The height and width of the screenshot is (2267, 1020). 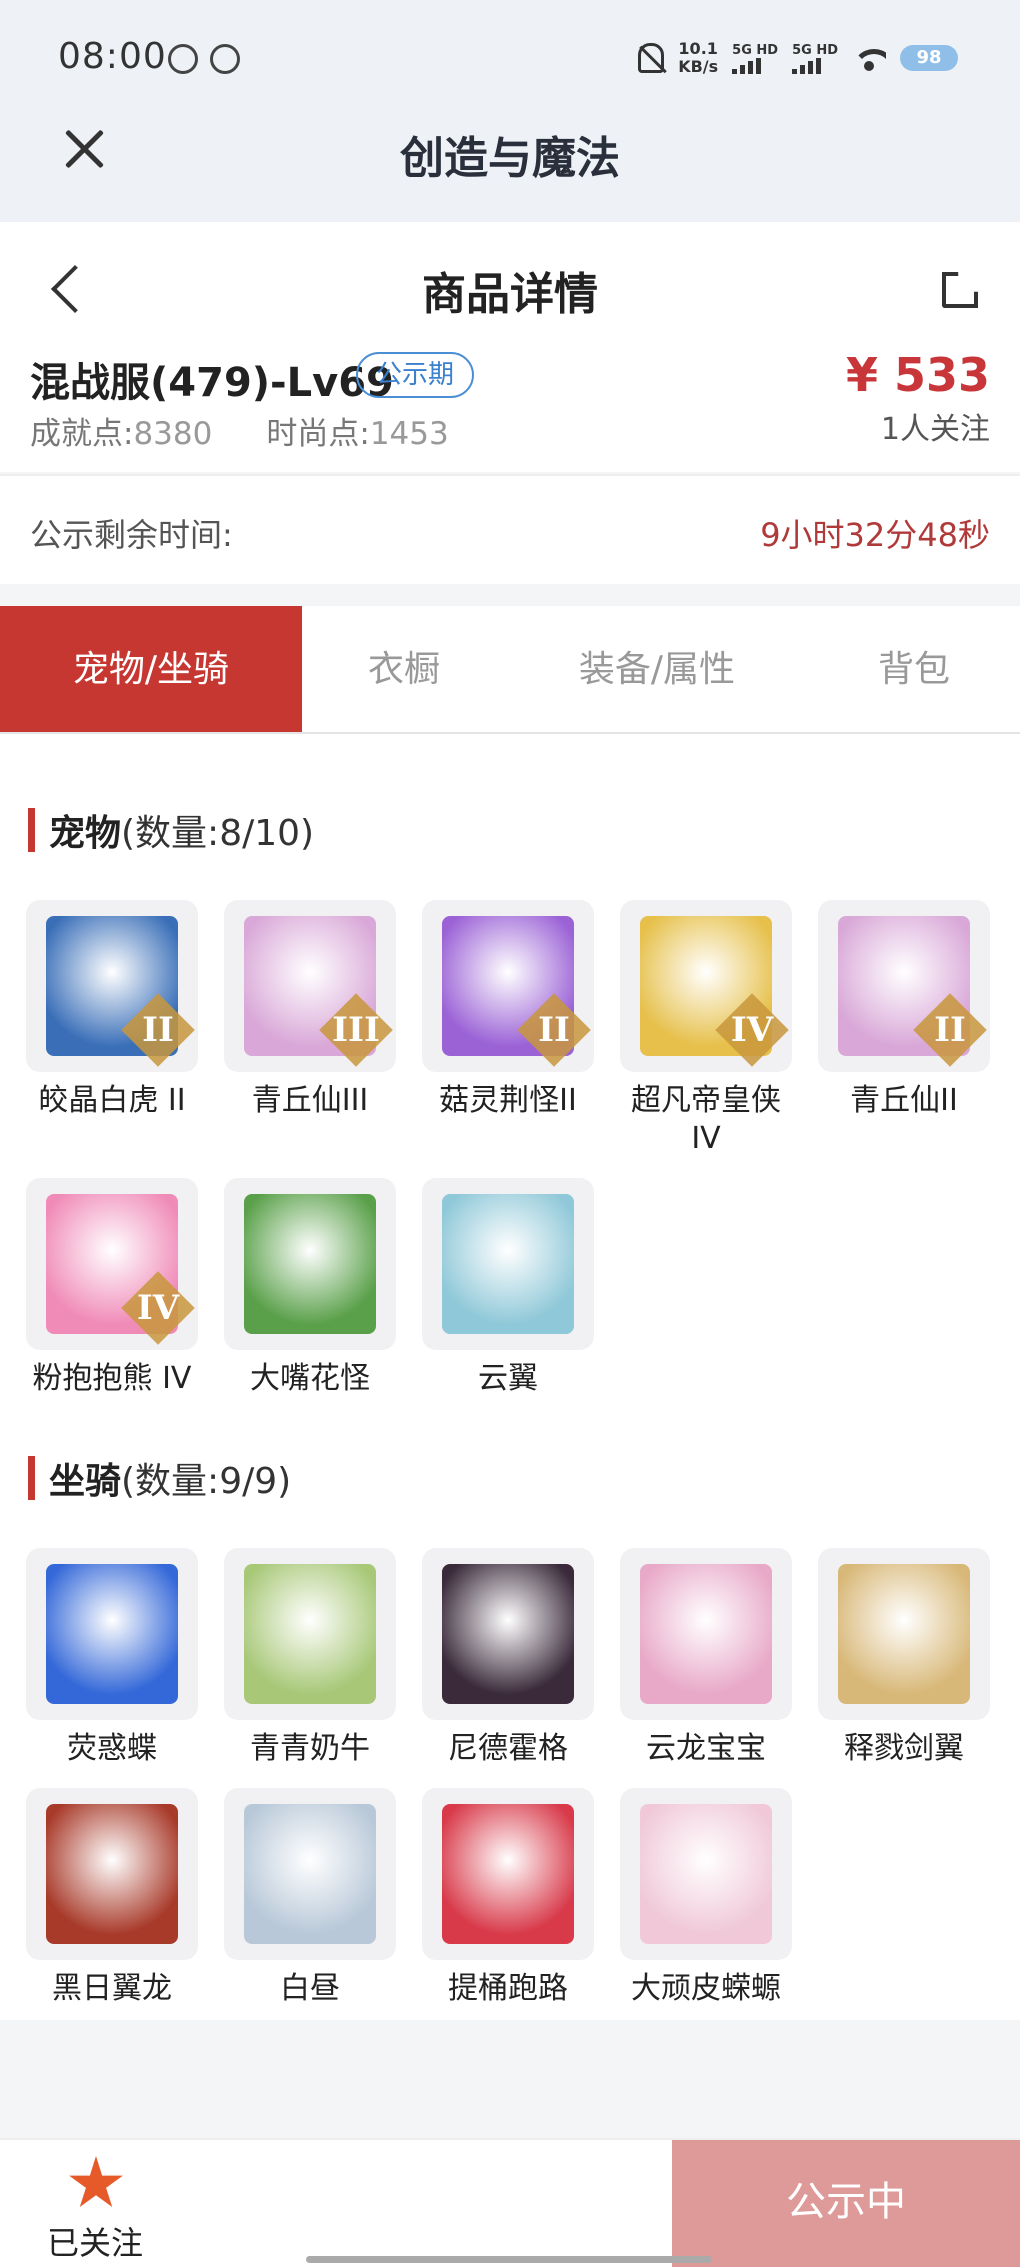 What do you see at coordinates (171, 830) in the screenshot?
I see `pets-section-title: 宠物 (数量:8/10)` at bounding box center [171, 830].